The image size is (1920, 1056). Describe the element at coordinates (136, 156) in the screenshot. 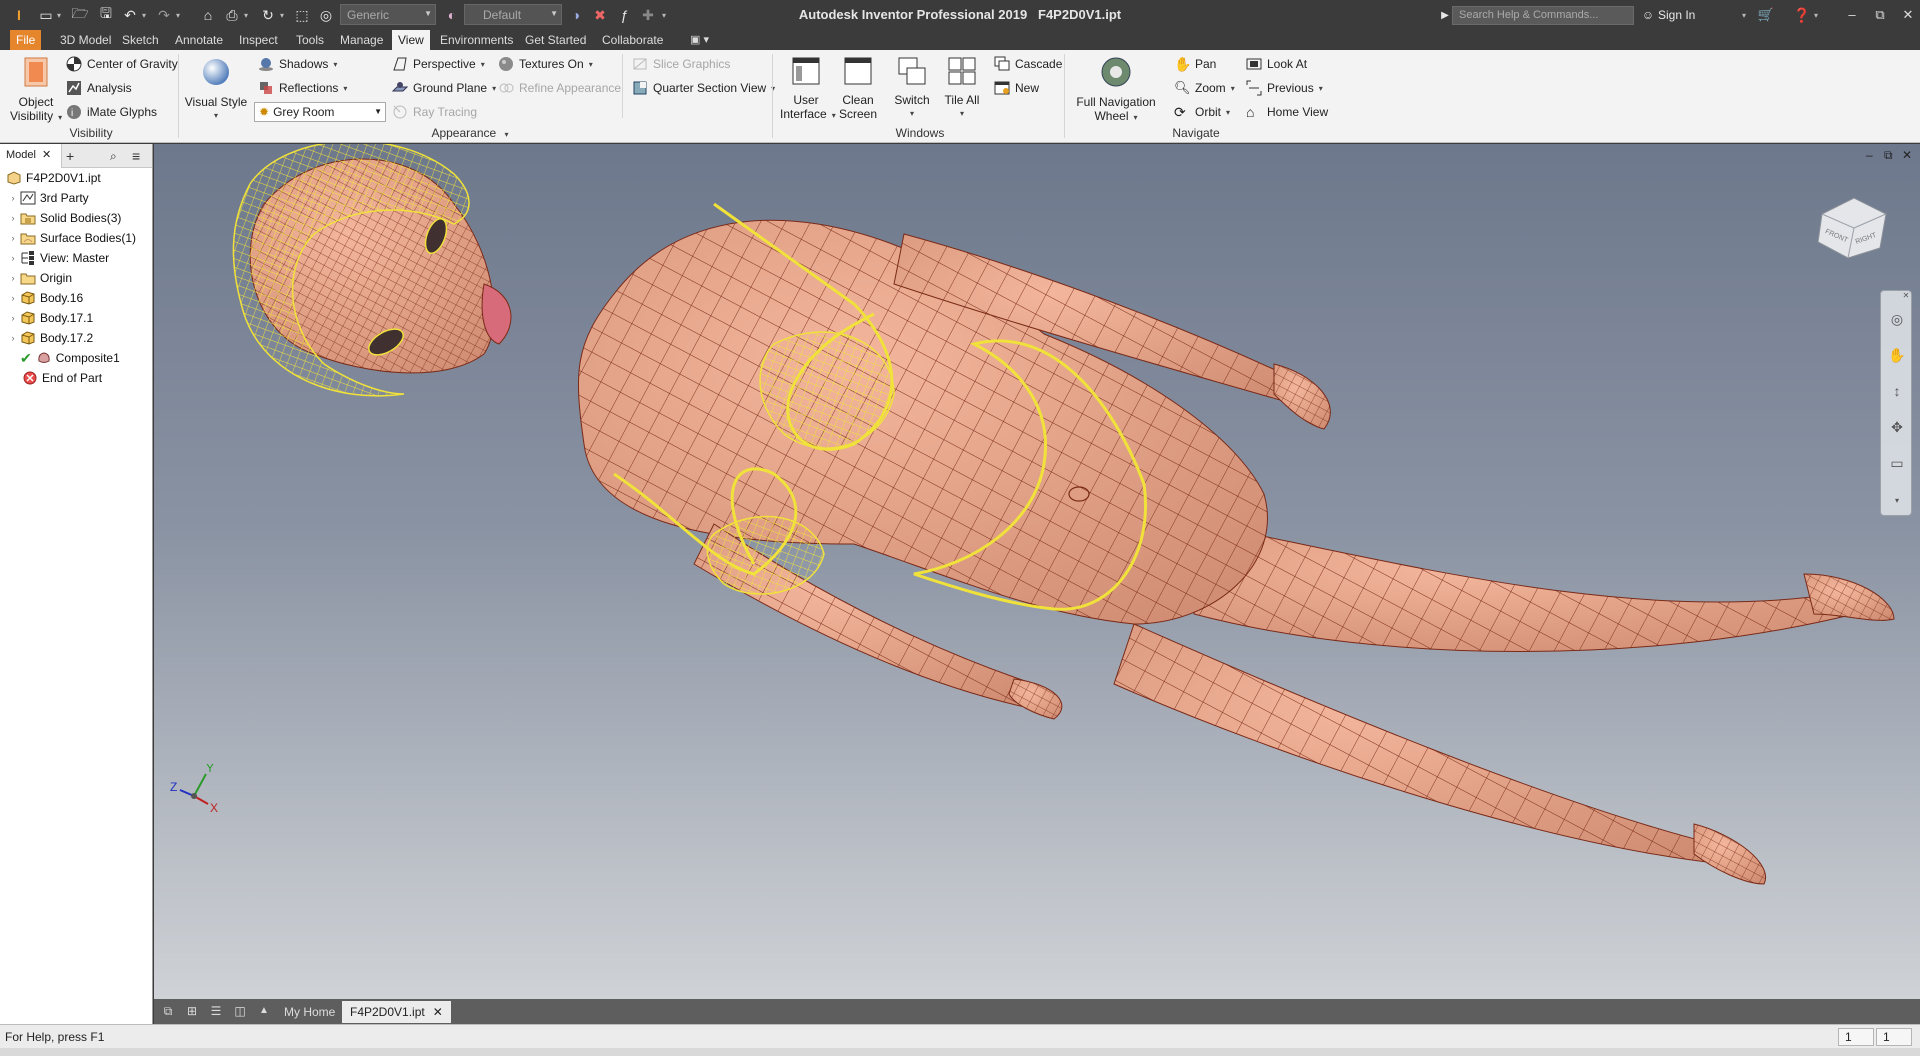

I see `browser-menu-icon: ≡` at that location.